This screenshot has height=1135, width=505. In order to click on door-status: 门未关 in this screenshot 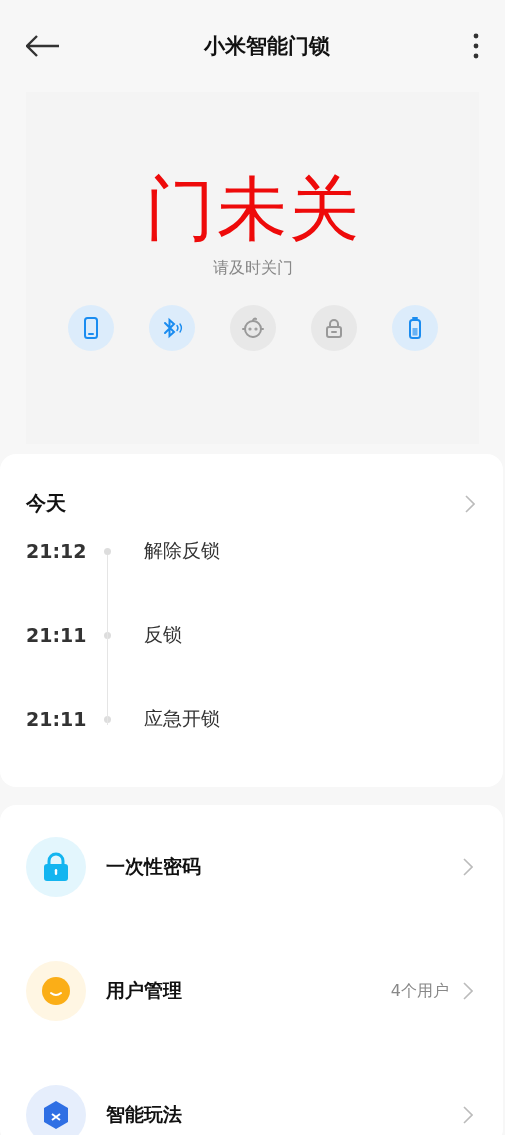, I will do `click(252, 209)`.